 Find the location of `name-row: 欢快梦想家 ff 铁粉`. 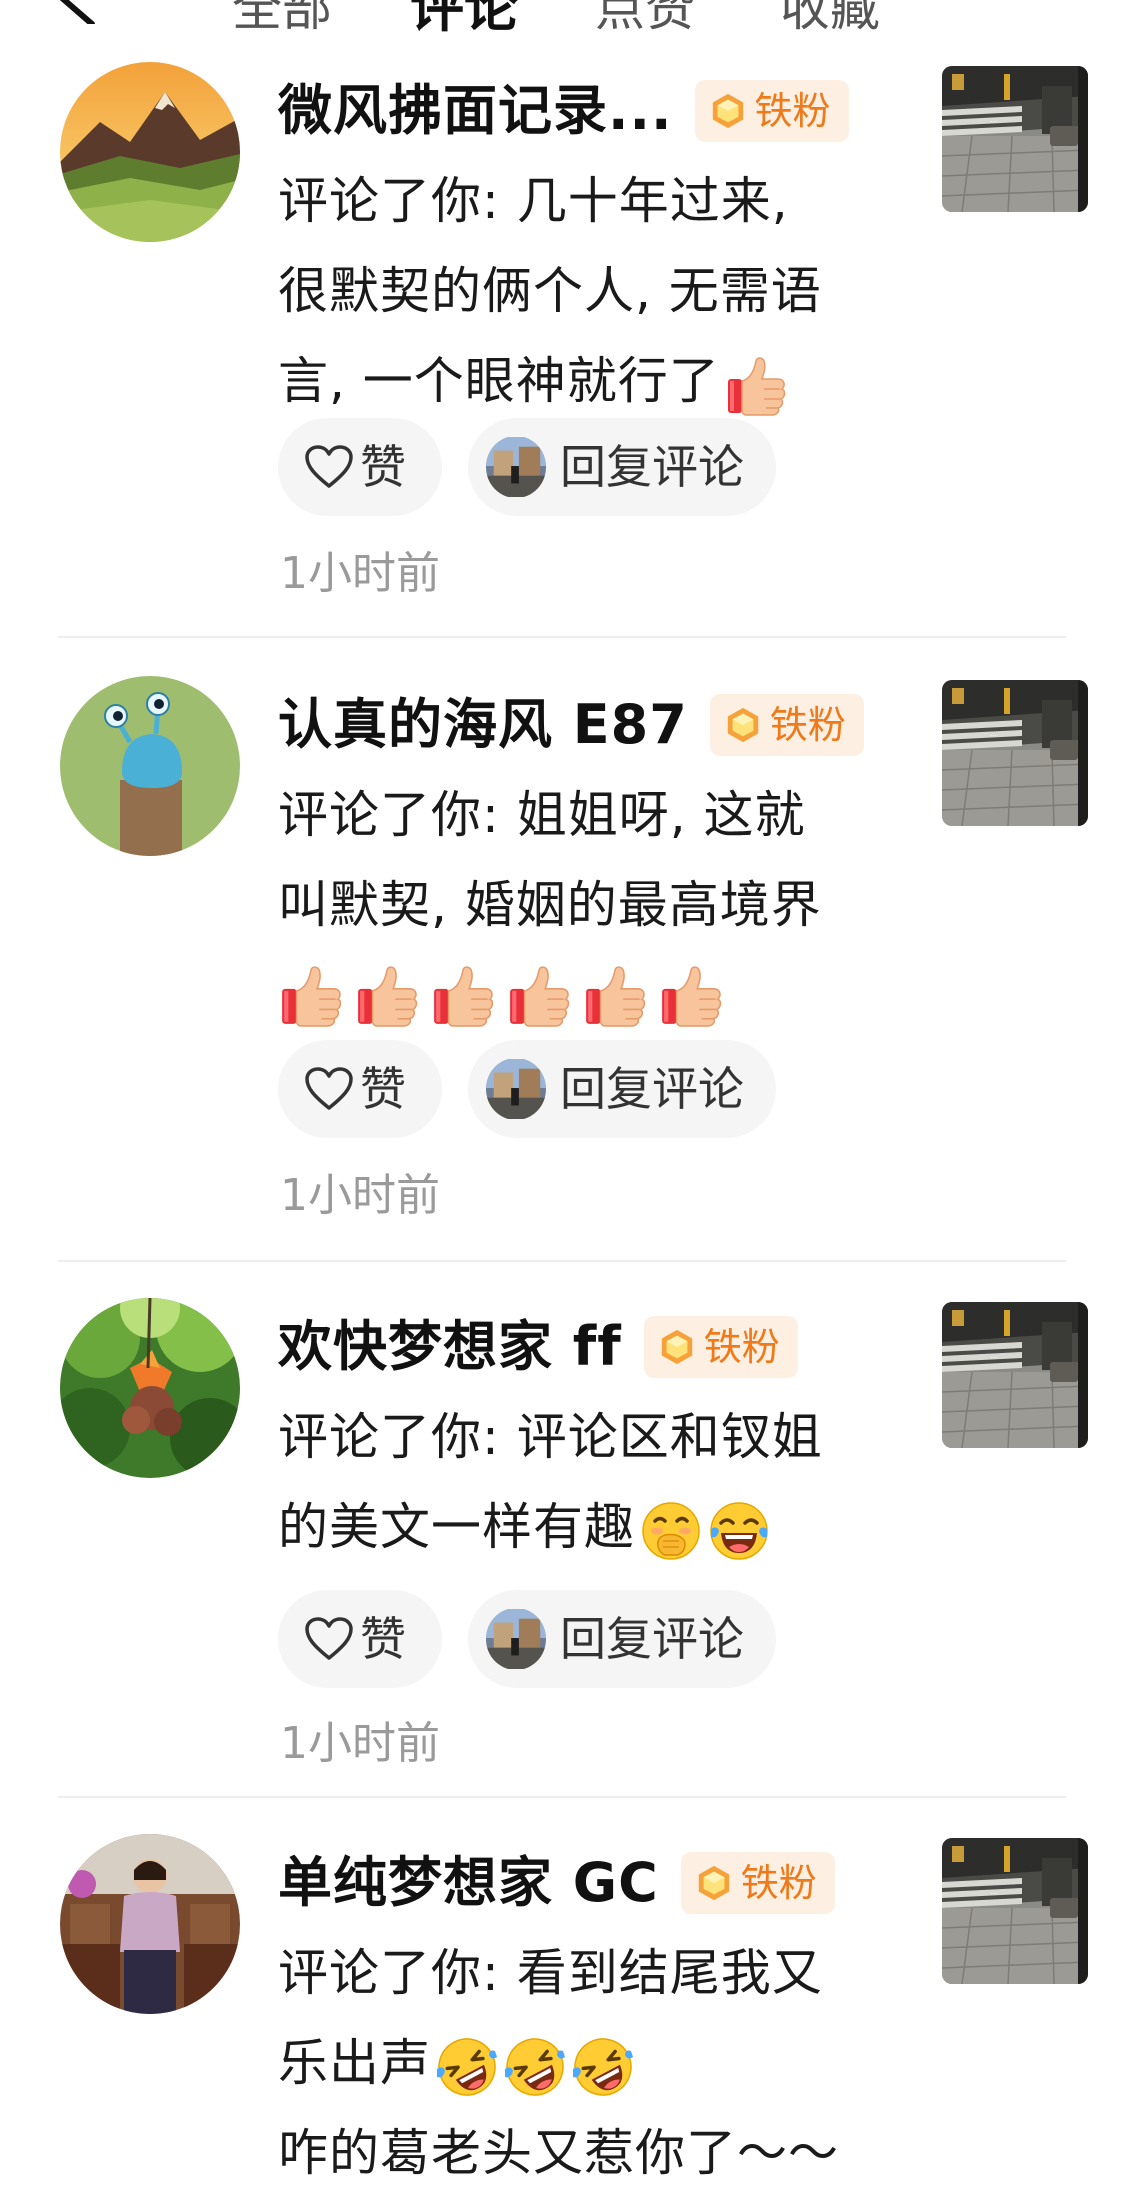

name-row: 欢快梦想家 ff 铁粉 is located at coordinates (538, 1347).